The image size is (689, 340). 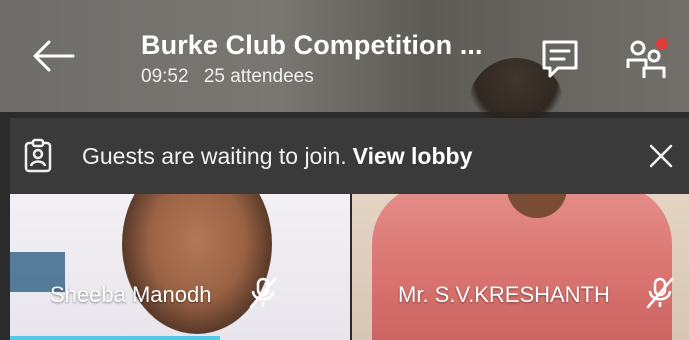 I want to click on meeting-subtitle: 09:52 25 attendees, so click(x=232, y=77).